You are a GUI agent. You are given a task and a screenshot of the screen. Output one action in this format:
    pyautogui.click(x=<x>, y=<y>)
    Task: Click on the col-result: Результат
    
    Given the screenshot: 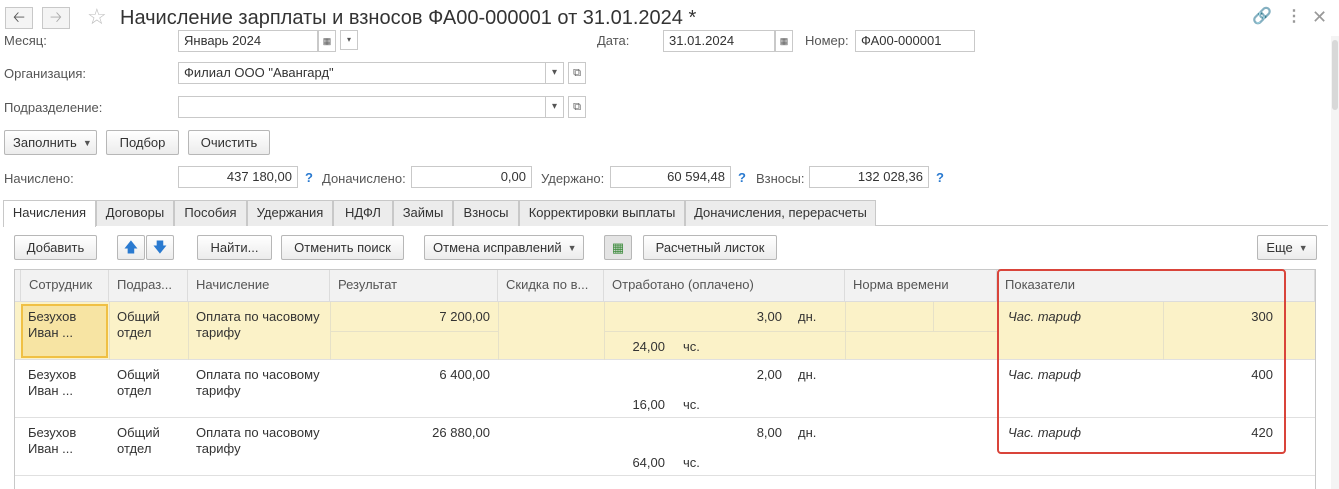 What is the action you would take?
    pyautogui.click(x=414, y=286)
    